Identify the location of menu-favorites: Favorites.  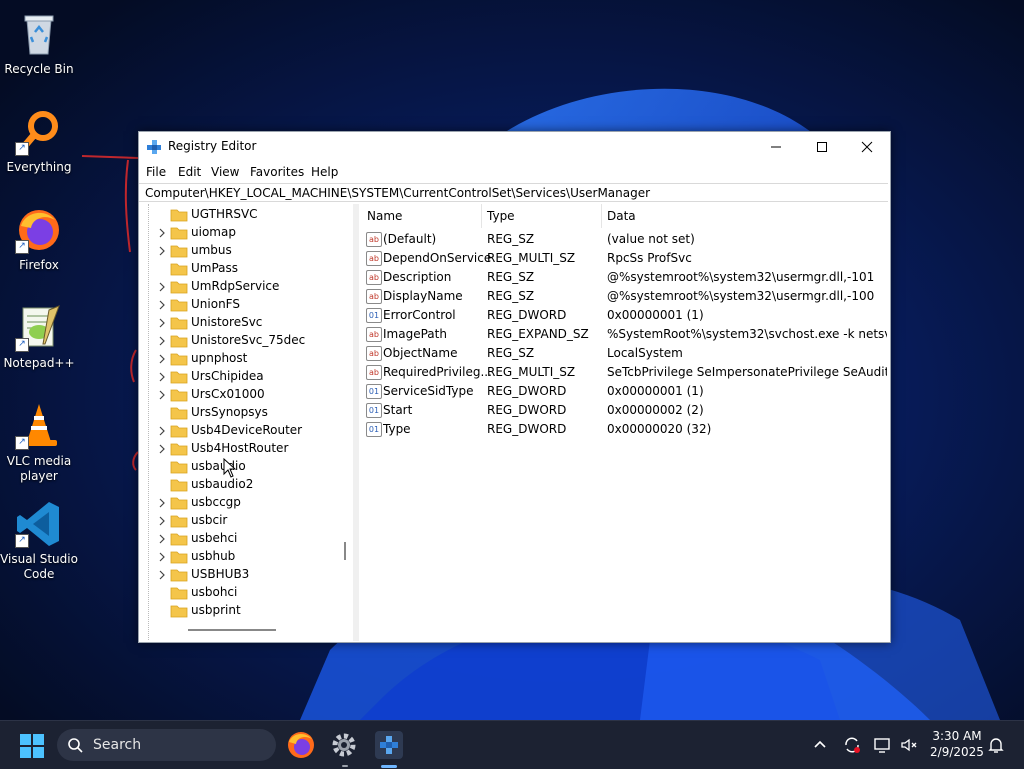
(277, 172).